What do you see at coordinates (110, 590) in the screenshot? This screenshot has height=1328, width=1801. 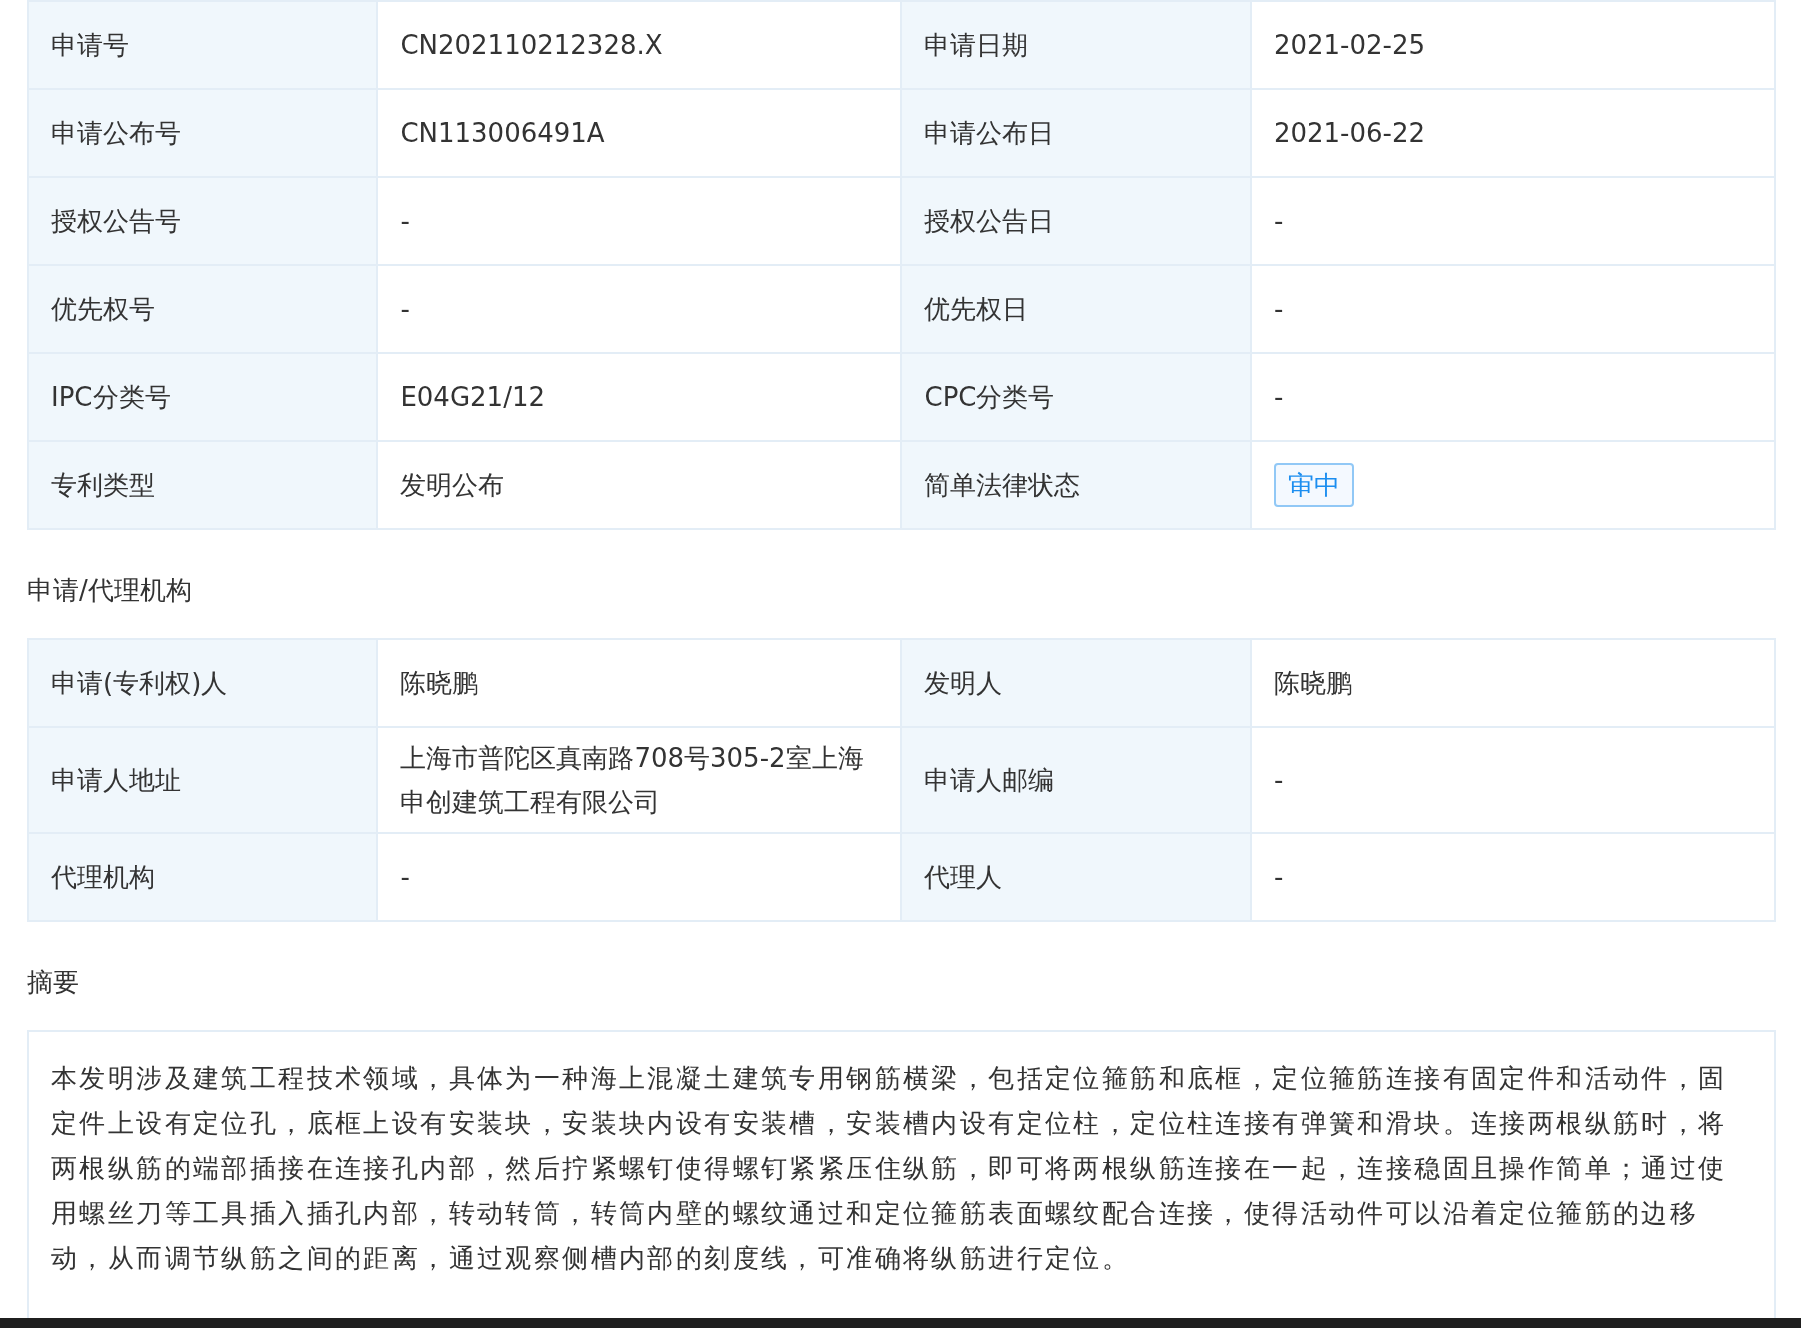 I see `section-title: 申请/代理机构` at bounding box center [110, 590].